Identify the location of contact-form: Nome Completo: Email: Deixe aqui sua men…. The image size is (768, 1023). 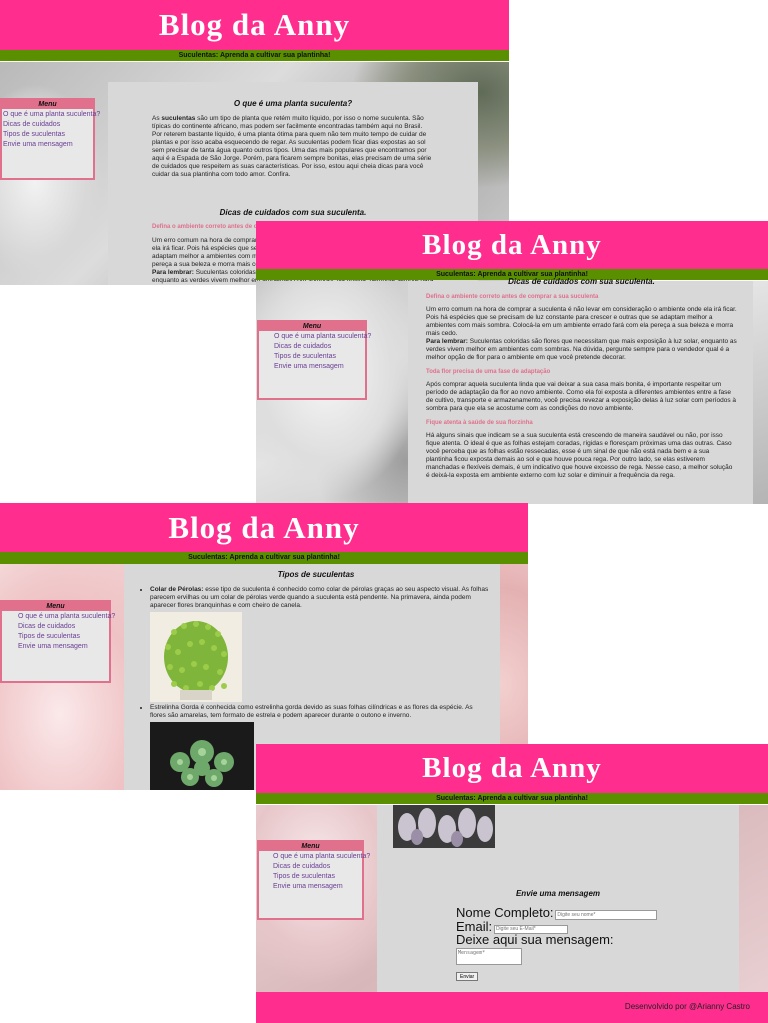
(586, 943).